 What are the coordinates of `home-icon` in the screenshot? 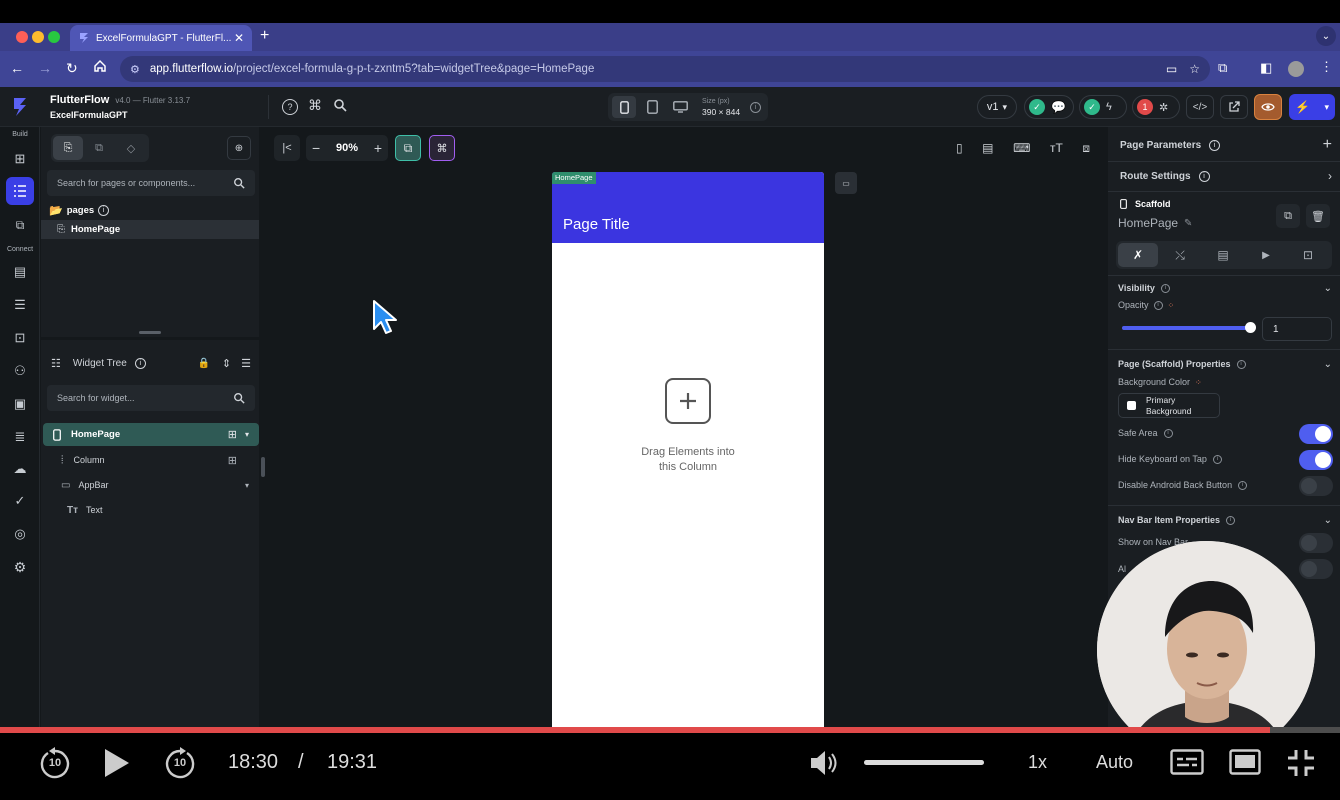 It's located at (100, 66).